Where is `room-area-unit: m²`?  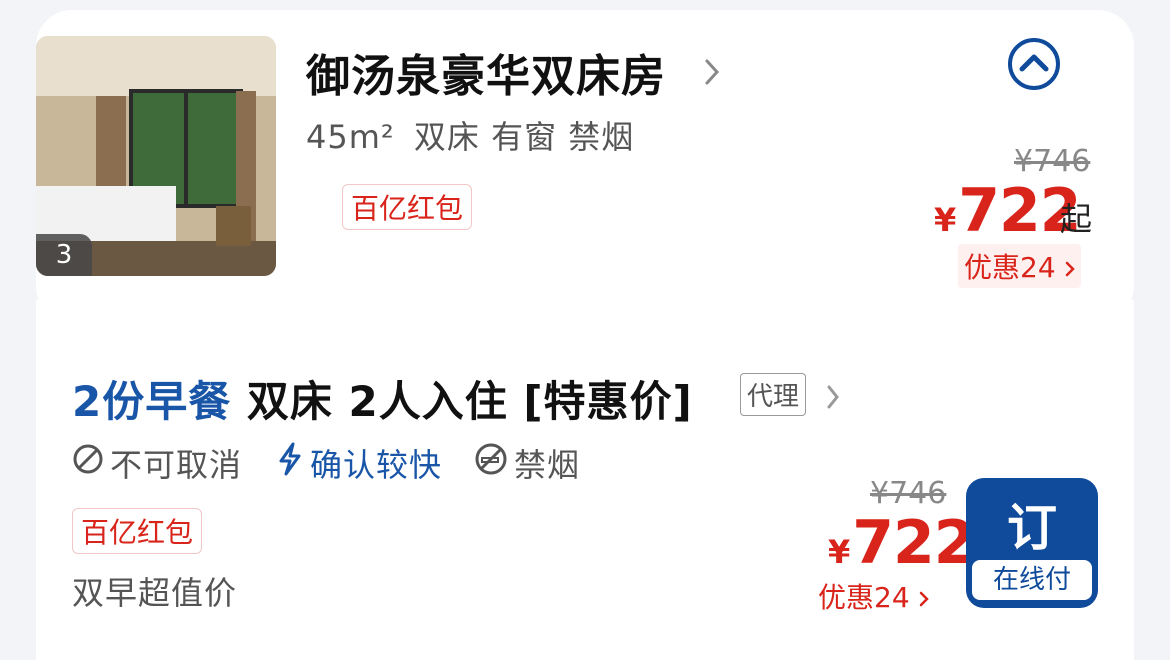 room-area-unit: m² is located at coordinates (371, 137).